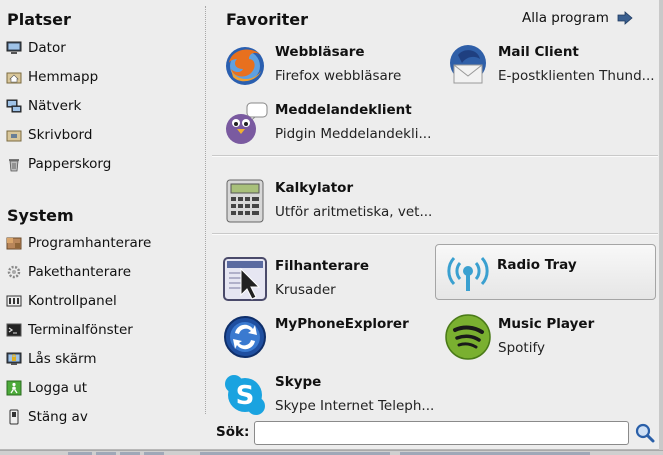 The image size is (663, 455). Describe the element at coordinates (39, 19) in the screenshot. I see `places-heading: Platser` at that location.